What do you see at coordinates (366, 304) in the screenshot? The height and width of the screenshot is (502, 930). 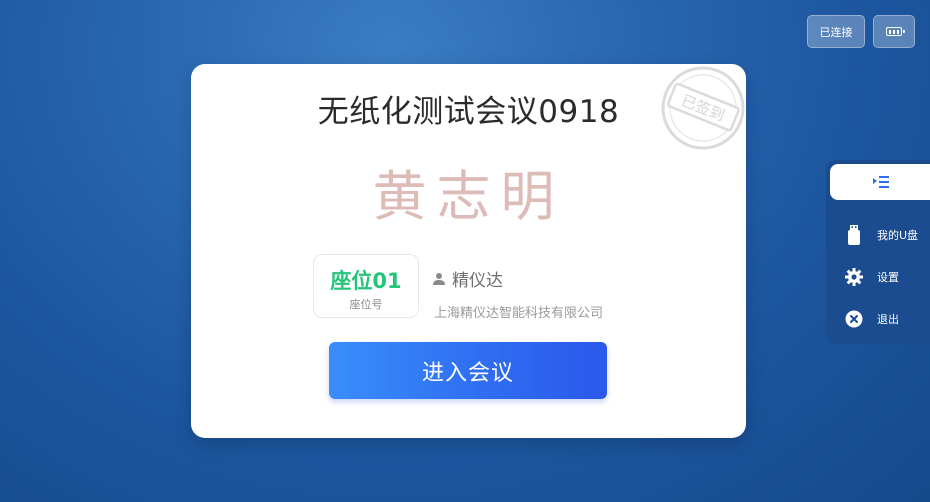 I see `seat-label: 座位号` at bounding box center [366, 304].